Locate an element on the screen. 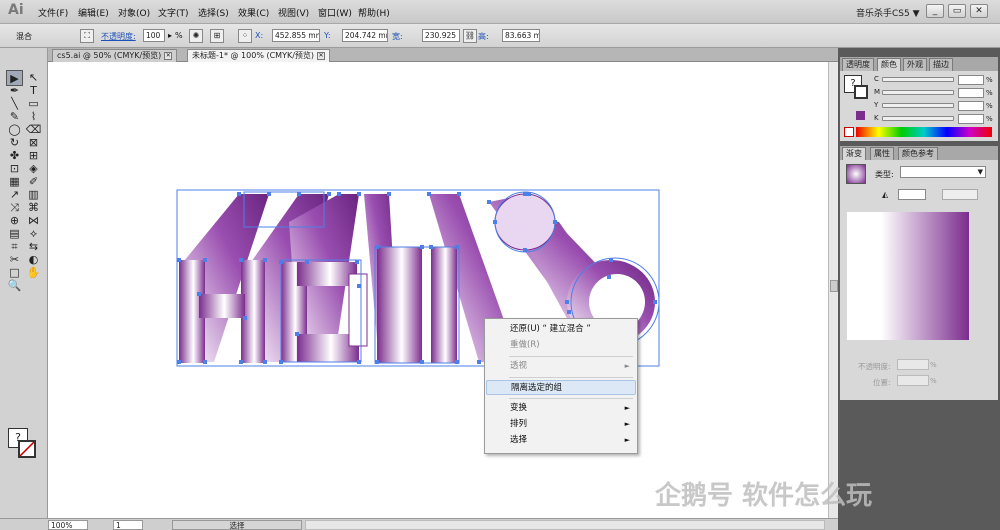  menu-item: 效果(C) is located at coordinates (253, 12).